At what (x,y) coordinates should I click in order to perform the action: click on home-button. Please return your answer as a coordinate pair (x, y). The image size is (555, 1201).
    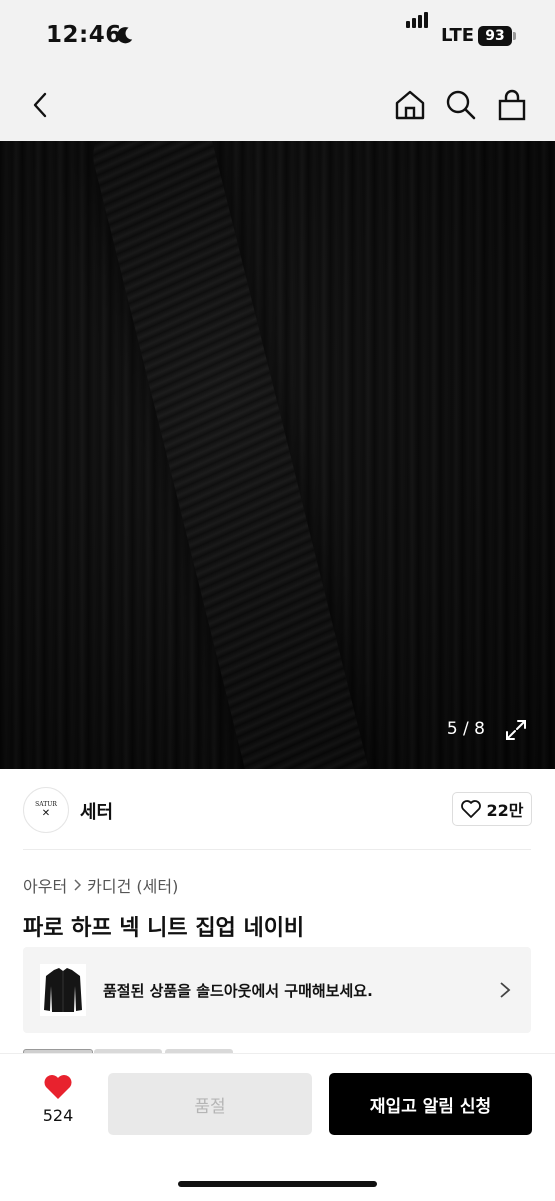
    Looking at the image, I should click on (410, 105).